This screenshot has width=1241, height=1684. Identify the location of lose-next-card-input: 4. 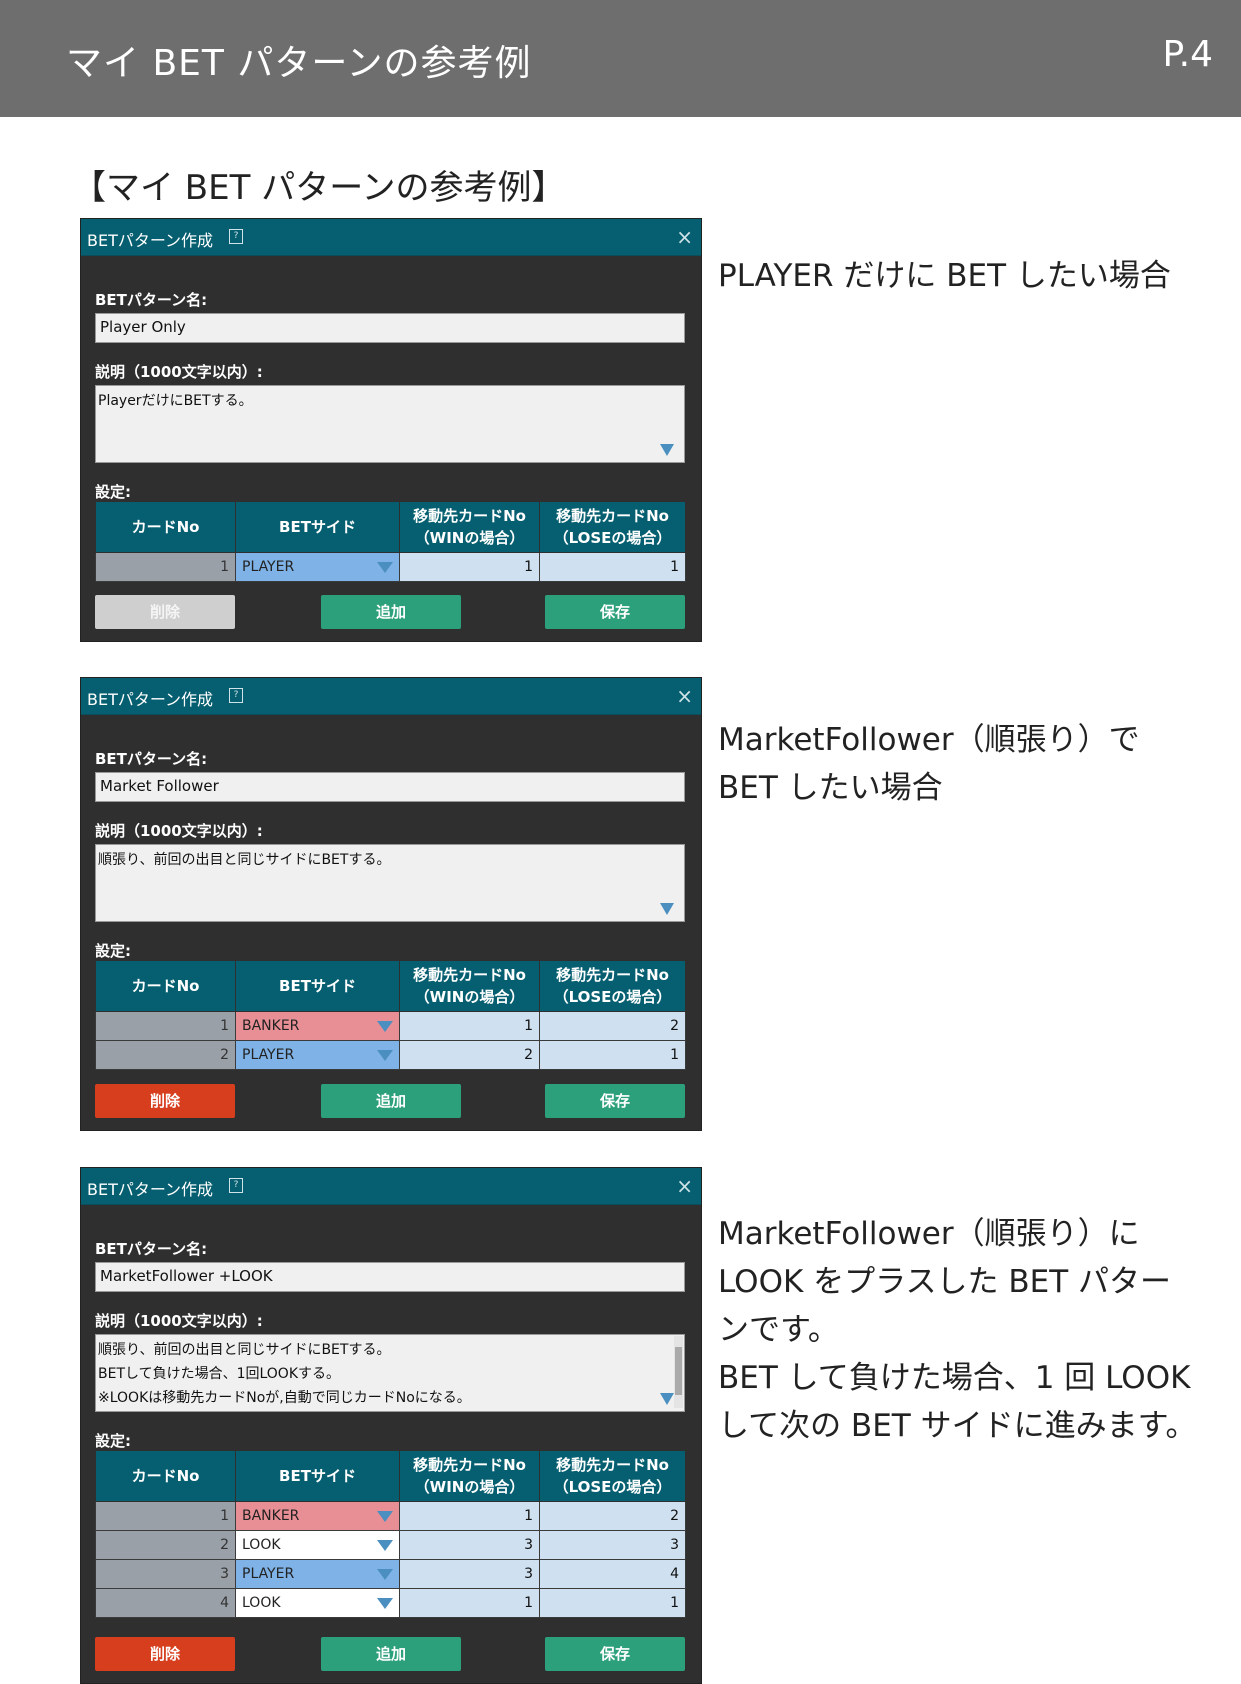
(612, 1574).